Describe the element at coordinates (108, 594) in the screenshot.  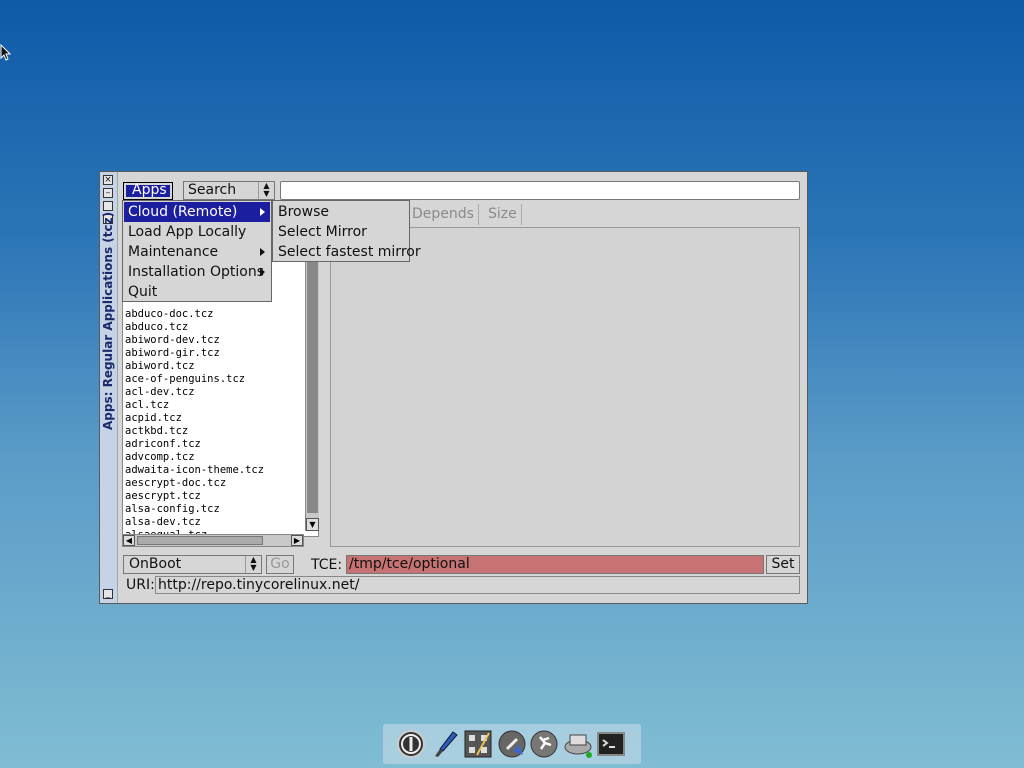
I see `iconify-icon: _` at that location.